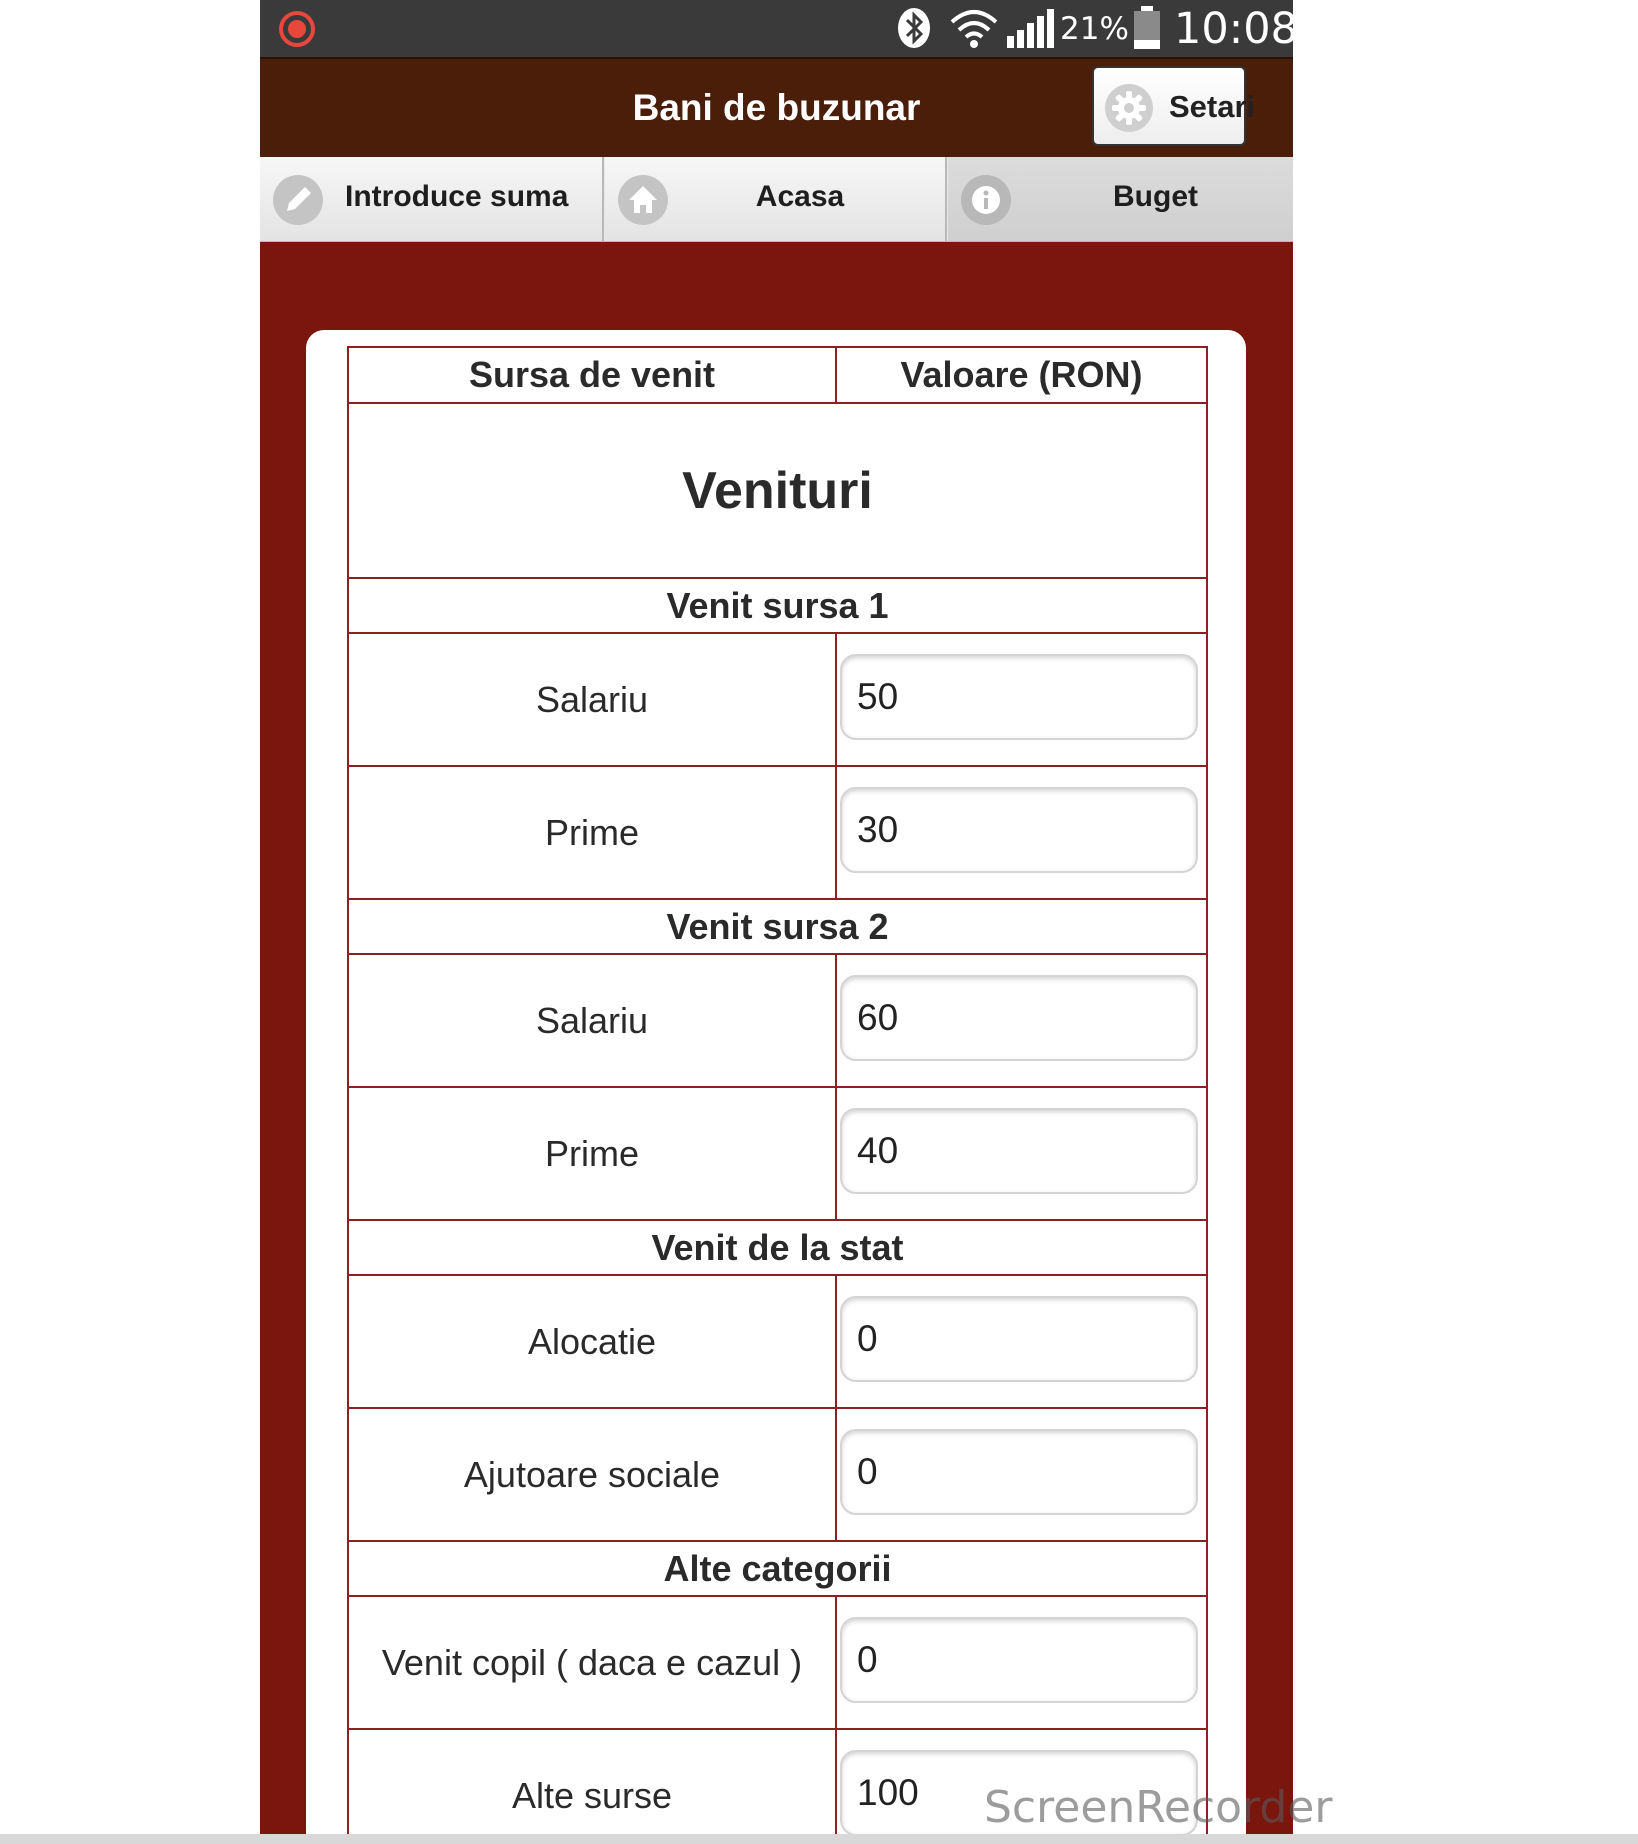  What do you see at coordinates (776, 28) in the screenshot?
I see `status-bar: 21% 10:08` at bounding box center [776, 28].